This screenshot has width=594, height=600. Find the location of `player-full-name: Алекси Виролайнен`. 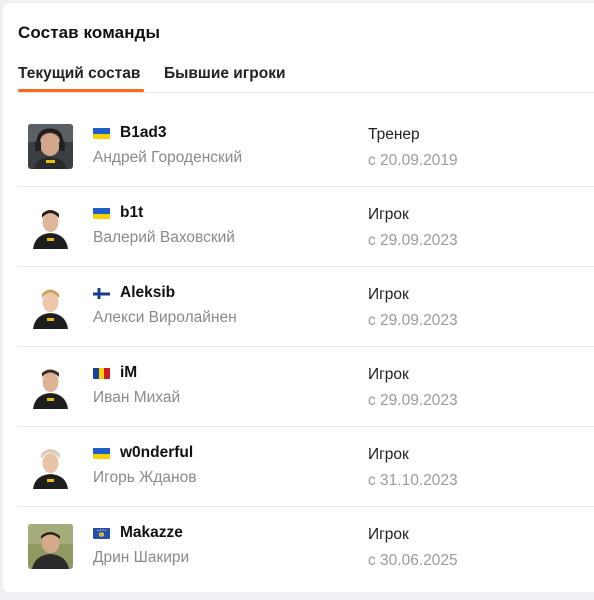

player-full-name: Алекси Виролайнен is located at coordinates (165, 317).